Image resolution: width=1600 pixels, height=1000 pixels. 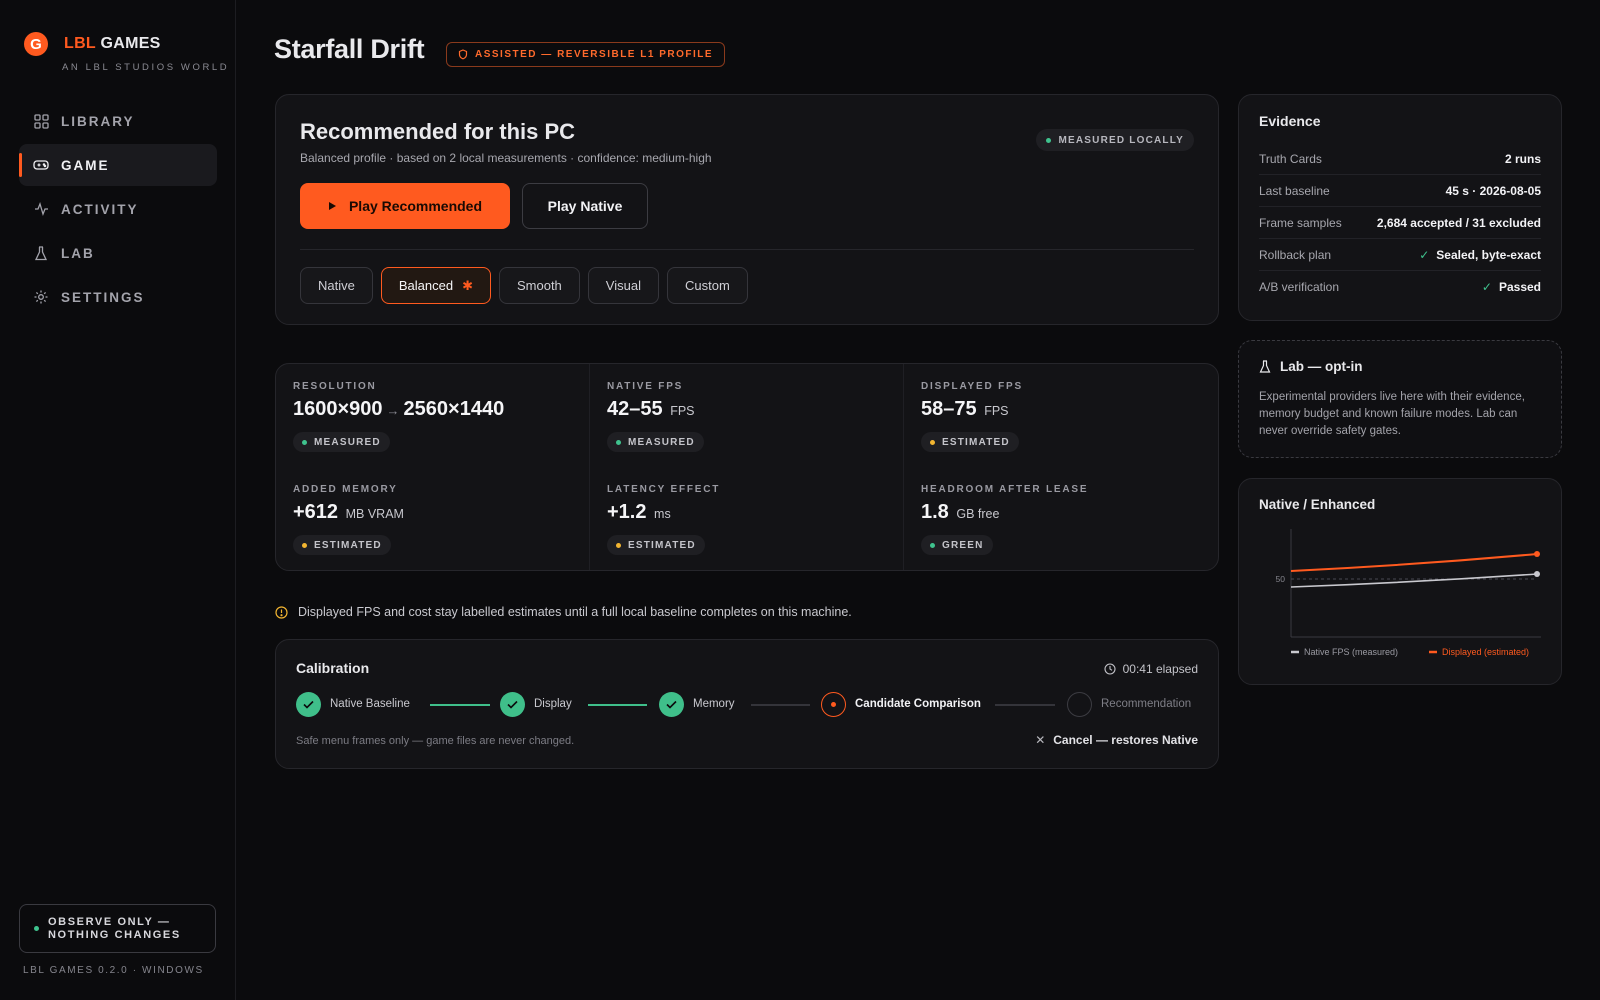 What do you see at coordinates (976, 442) in the screenshot?
I see `metric-tag-label: ESTIMATED` at bounding box center [976, 442].